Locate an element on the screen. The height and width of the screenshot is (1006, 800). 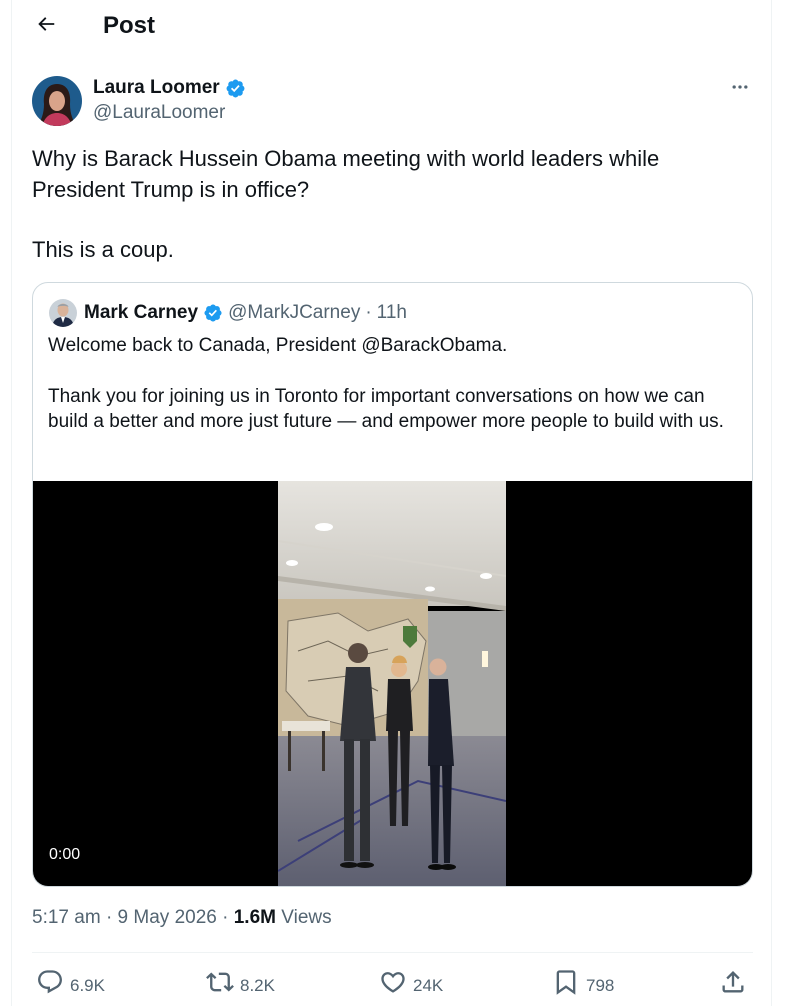
quoted-author-avatar is located at coordinates (63, 313).